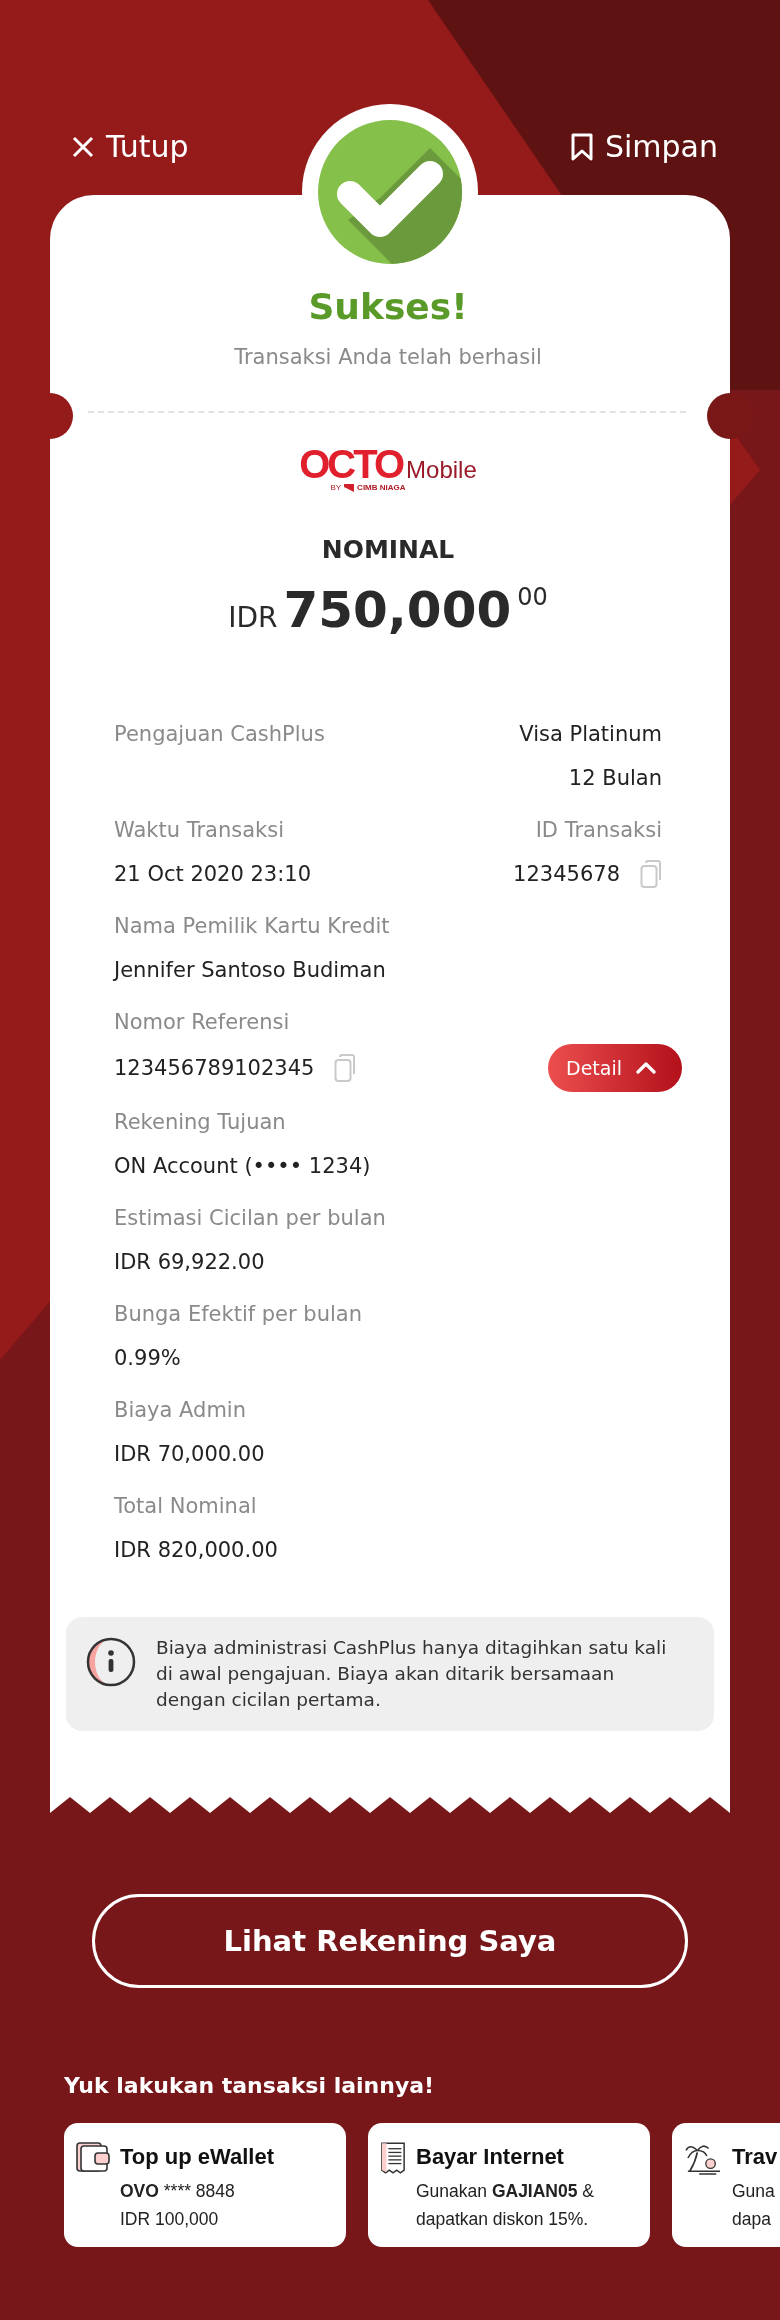  Describe the element at coordinates (242, 1166) in the screenshot. I see `detail-value: ON Account (•••• 1234)` at that location.